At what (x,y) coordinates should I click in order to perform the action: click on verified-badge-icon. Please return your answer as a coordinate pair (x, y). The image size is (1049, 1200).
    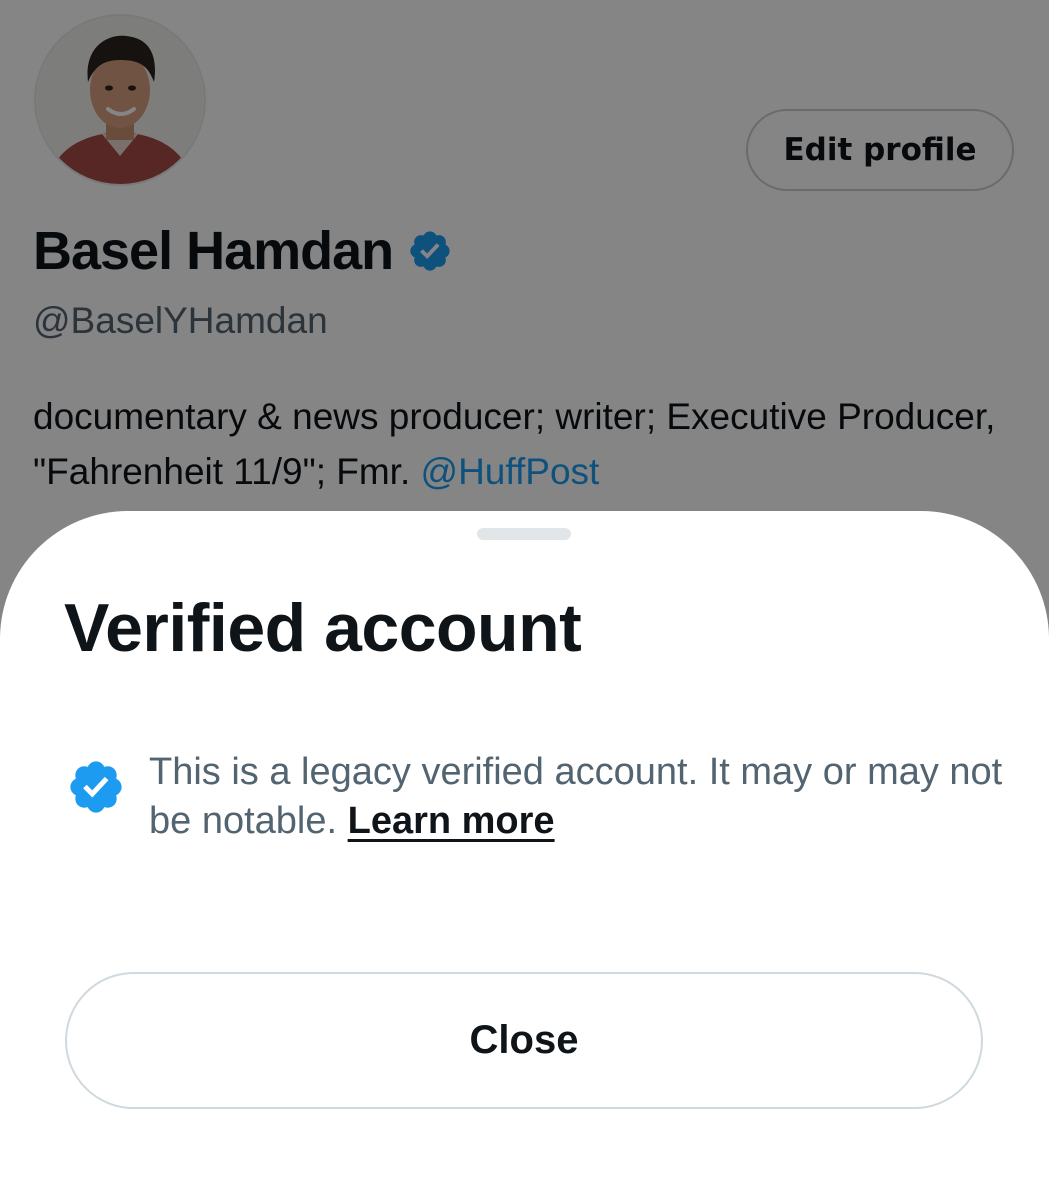
    Looking at the image, I should click on (96, 787).